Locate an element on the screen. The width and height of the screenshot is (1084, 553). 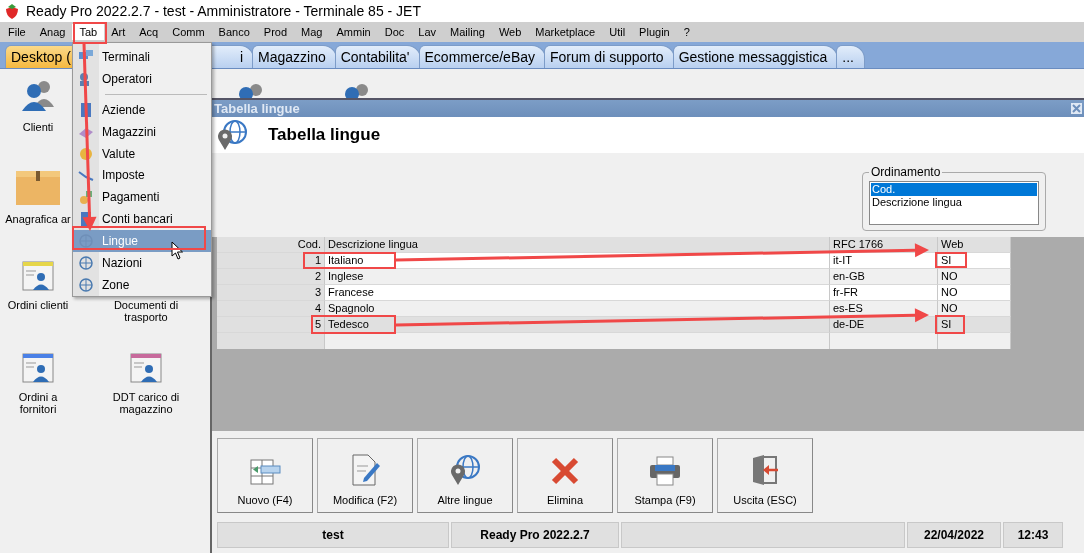
status-panel: 12:43 is located at coordinates (1033, 535).